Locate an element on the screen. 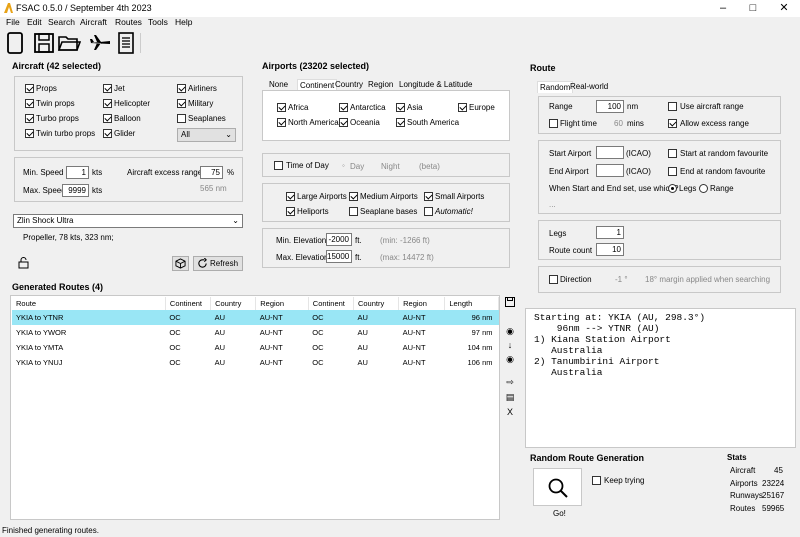  document-icon is located at coordinates (126, 43).